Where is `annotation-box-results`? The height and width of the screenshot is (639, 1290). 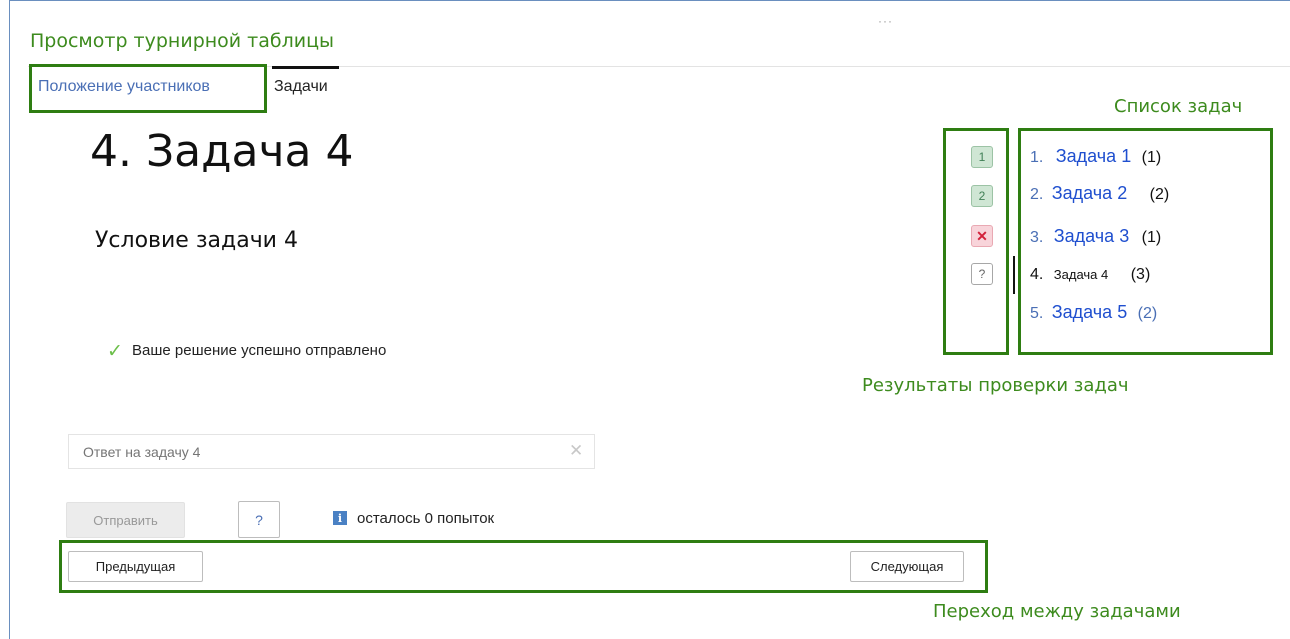
annotation-box-results is located at coordinates (976, 241).